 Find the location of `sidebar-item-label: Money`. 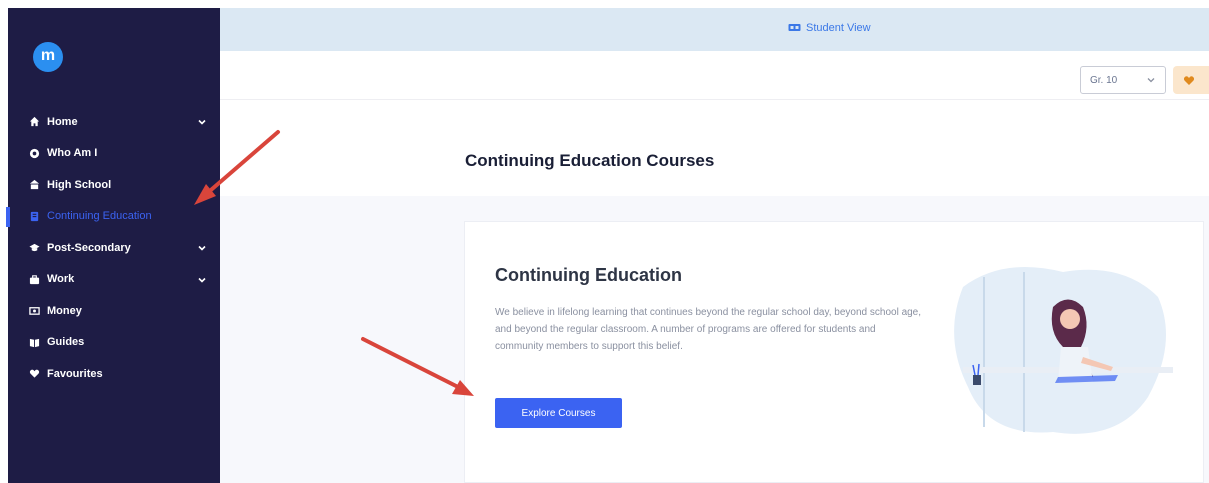

sidebar-item-label: Money is located at coordinates (64, 310).